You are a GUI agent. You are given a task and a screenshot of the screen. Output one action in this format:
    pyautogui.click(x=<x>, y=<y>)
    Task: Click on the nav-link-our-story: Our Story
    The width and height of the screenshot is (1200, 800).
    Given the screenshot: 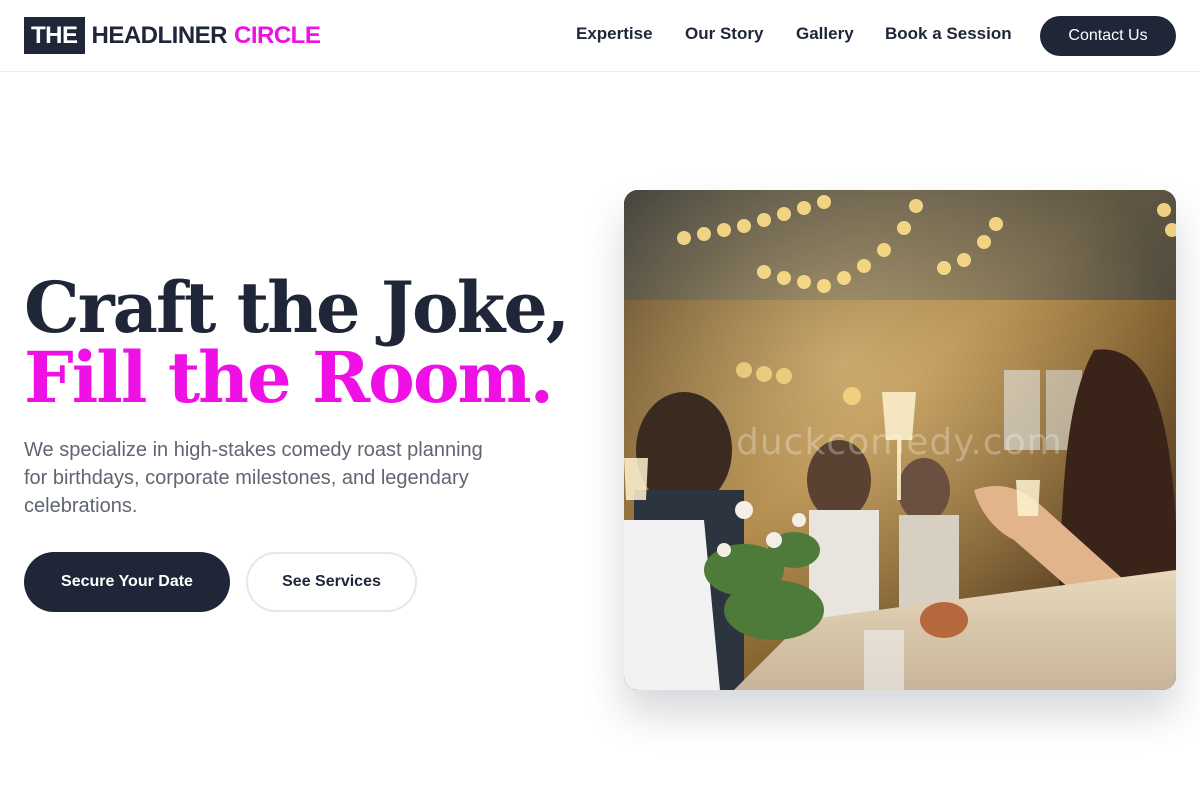 What is the action you would take?
    pyautogui.click(x=724, y=34)
    